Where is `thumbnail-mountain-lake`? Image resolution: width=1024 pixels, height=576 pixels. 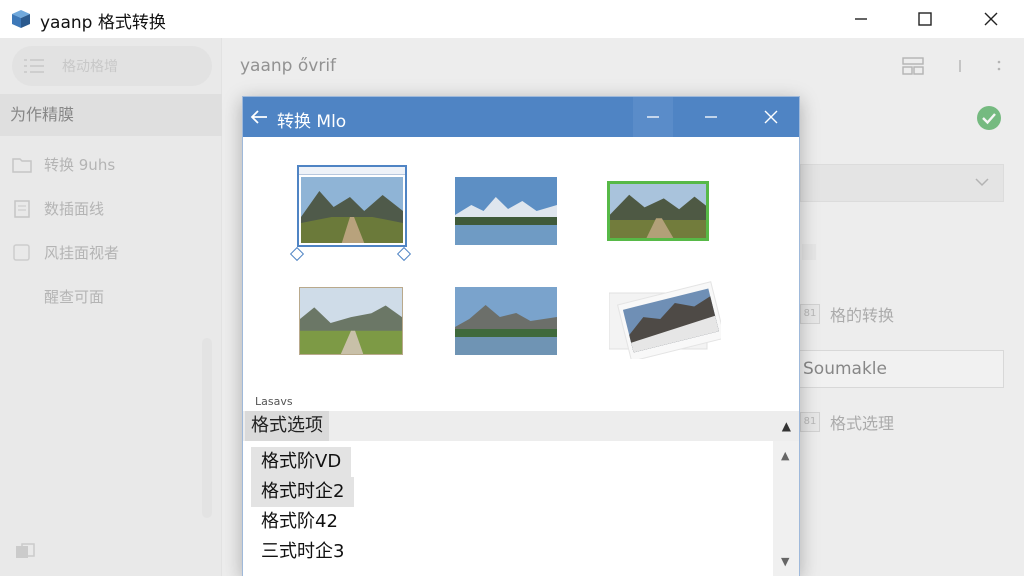
thumbnail-mountain-lake is located at coordinates (506, 211).